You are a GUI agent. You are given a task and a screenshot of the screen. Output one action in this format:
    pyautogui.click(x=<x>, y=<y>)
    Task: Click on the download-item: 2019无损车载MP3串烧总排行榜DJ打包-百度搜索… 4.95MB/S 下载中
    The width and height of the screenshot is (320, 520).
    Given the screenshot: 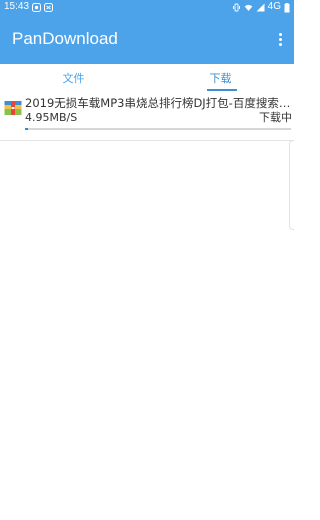 What is the action you would take?
    pyautogui.click(x=147, y=115)
    